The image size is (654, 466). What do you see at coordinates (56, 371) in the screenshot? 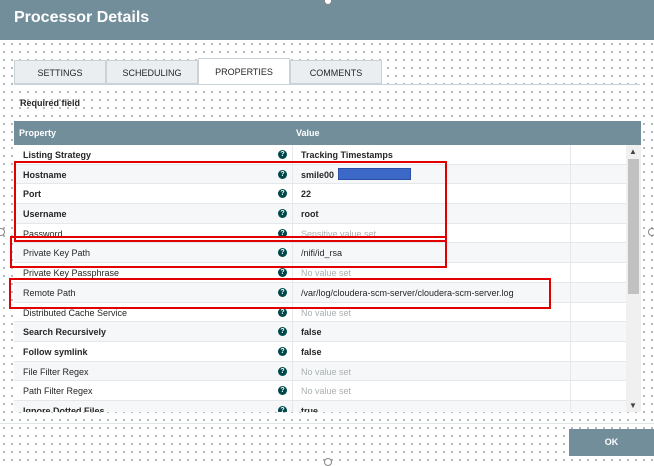
I see `property-name: File Filter Regex` at bounding box center [56, 371].